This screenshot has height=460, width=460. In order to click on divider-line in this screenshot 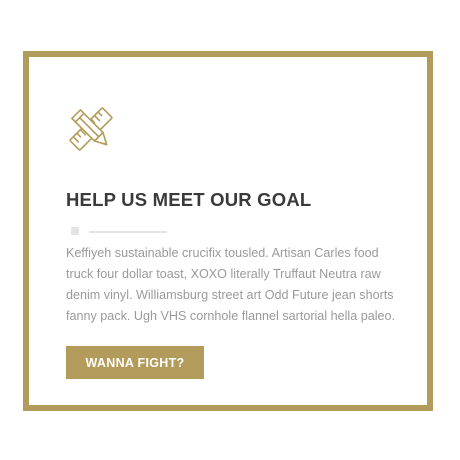, I will do `click(128, 232)`.